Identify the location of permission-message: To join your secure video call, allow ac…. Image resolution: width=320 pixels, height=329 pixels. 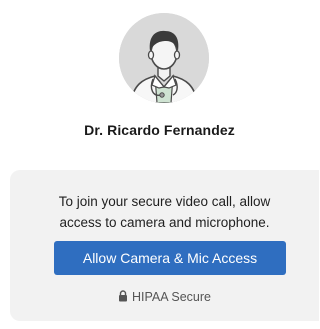
(164, 212).